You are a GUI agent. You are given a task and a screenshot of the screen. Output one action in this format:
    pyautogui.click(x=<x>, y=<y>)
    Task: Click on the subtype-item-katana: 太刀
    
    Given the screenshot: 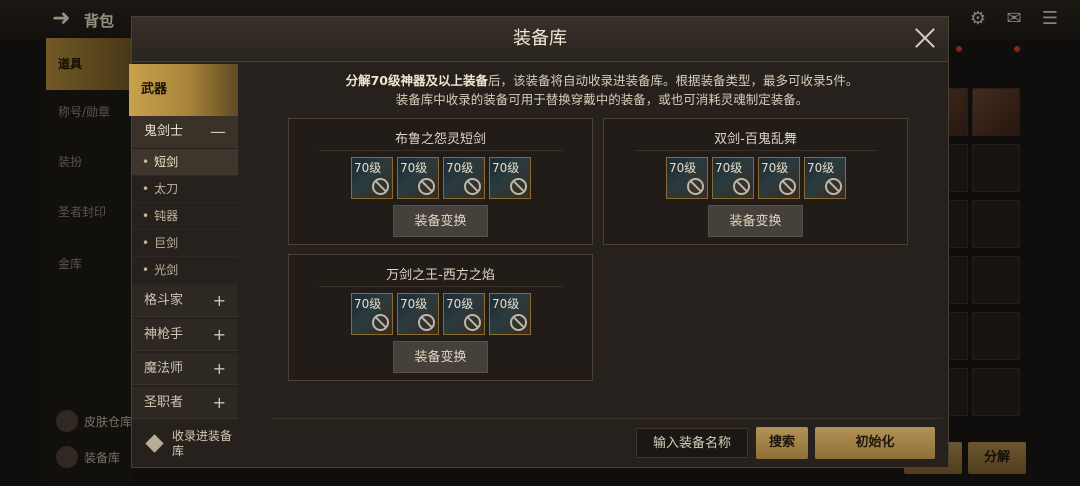 What is the action you would take?
    pyautogui.click(x=185, y=189)
    